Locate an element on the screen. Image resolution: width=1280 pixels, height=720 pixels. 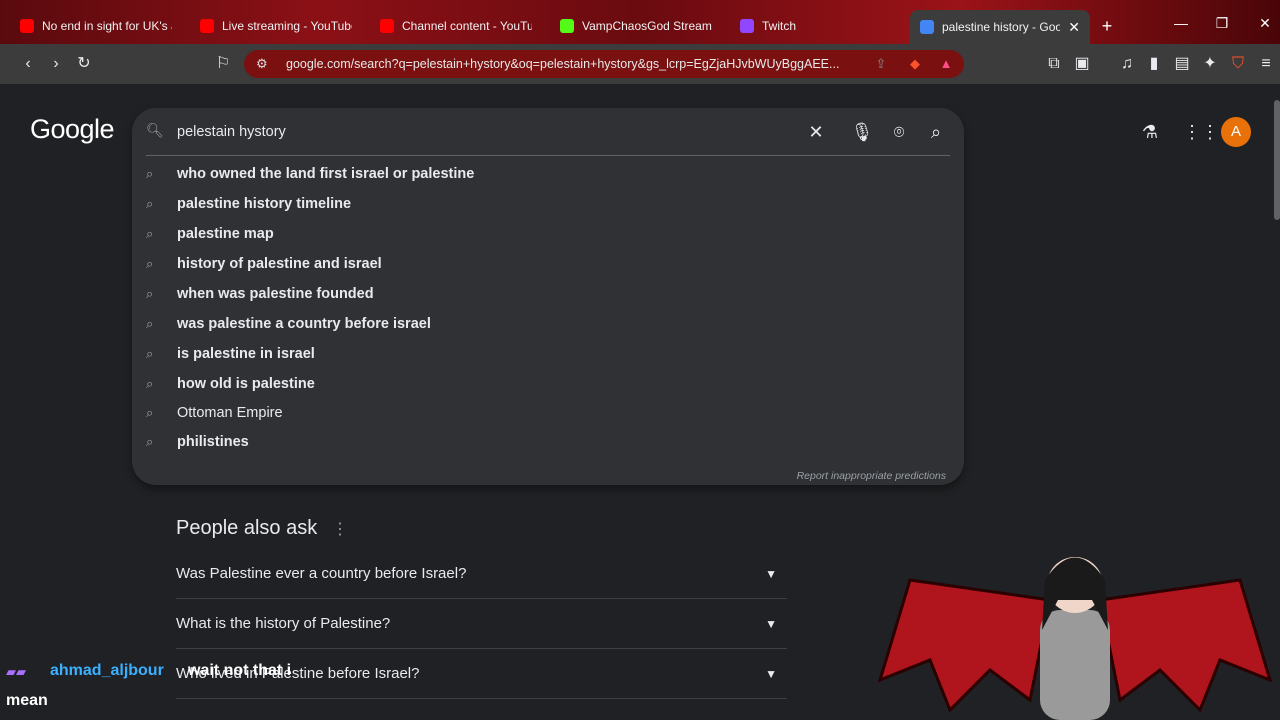
brave-rewards-icon: ▲ is located at coordinates (946, 64).